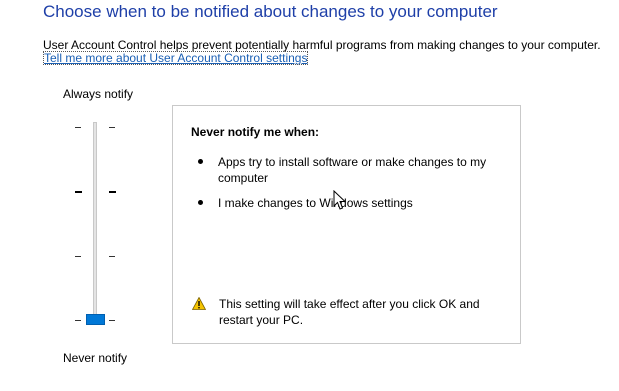 The height and width of the screenshot is (391, 619). What do you see at coordinates (340, 200) in the screenshot?
I see `mouse-pointer-icon` at bounding box center [340, 200].